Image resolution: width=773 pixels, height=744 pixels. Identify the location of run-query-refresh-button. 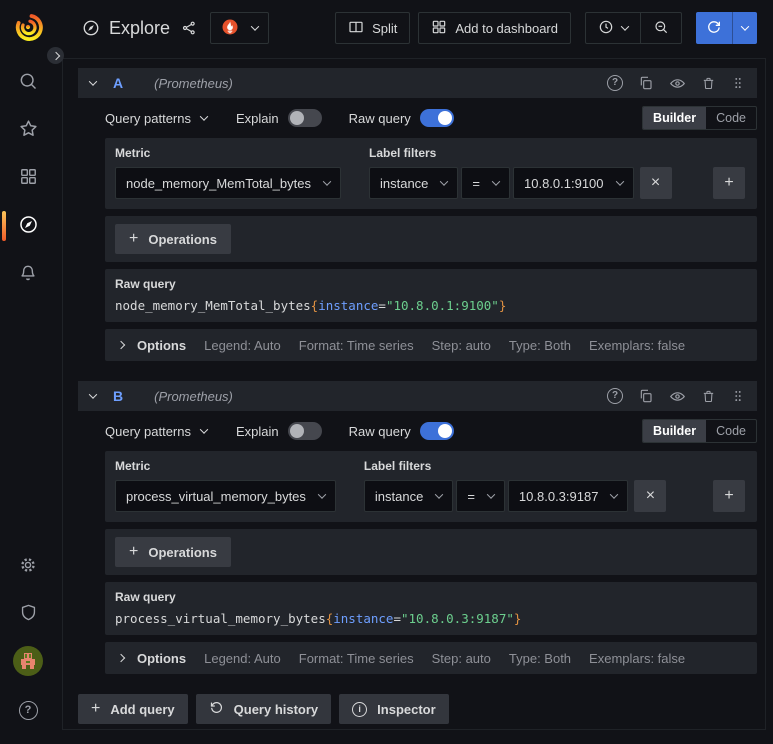
(714, 28).